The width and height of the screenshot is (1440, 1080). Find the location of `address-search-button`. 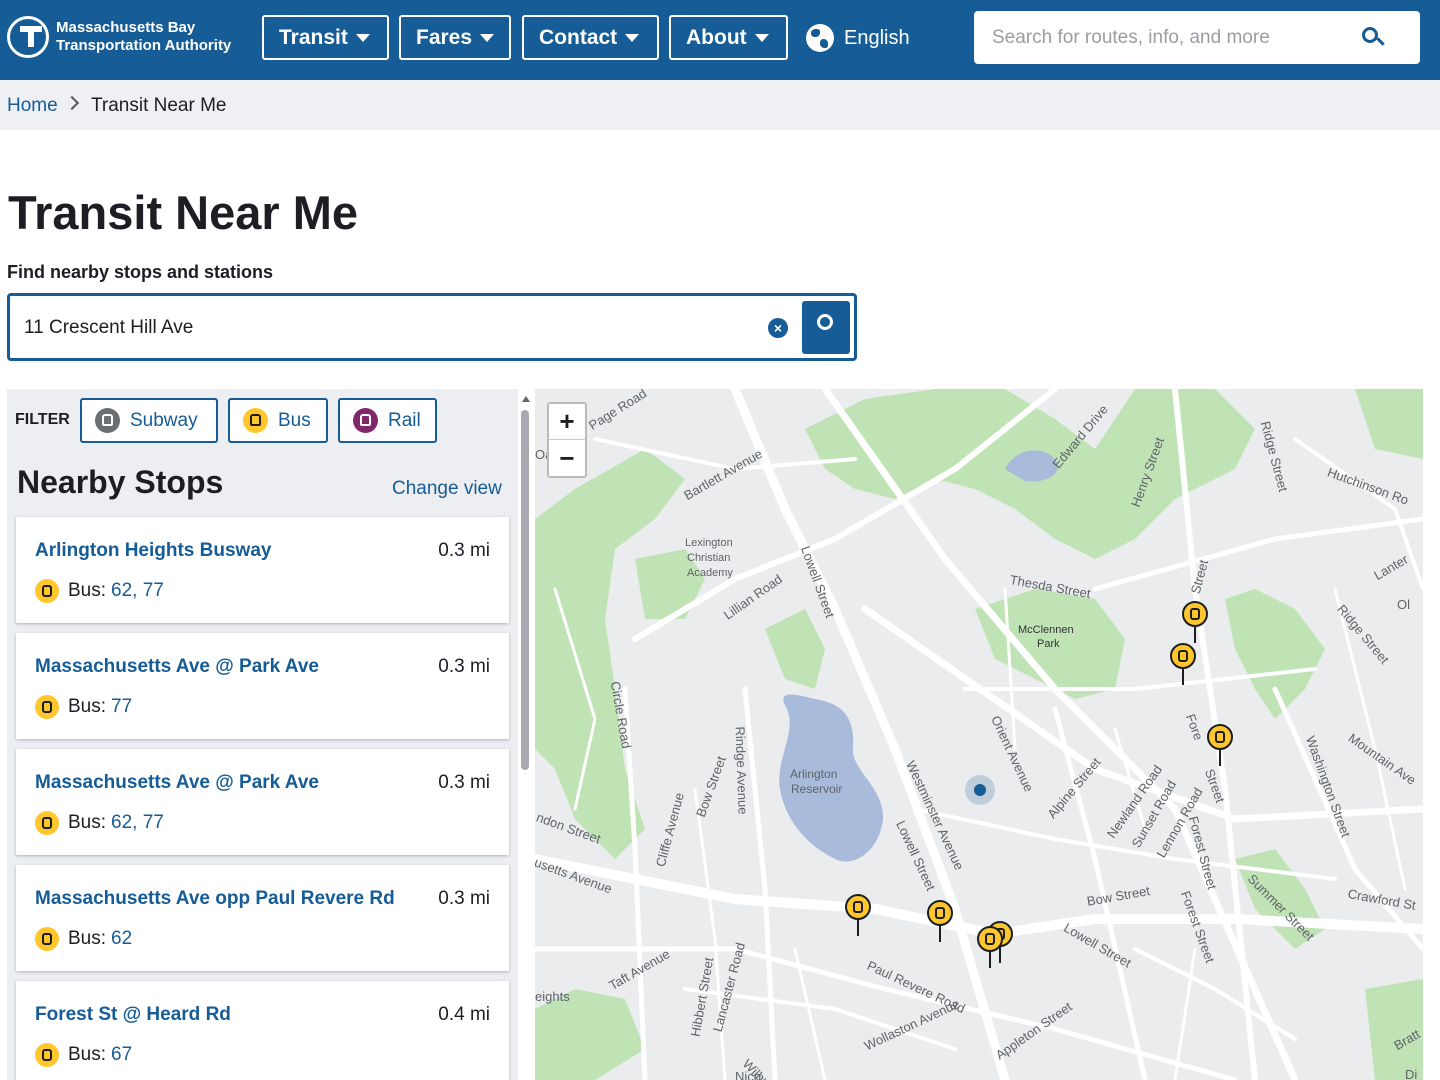

address-search-button is located at coordinates (826, 327).